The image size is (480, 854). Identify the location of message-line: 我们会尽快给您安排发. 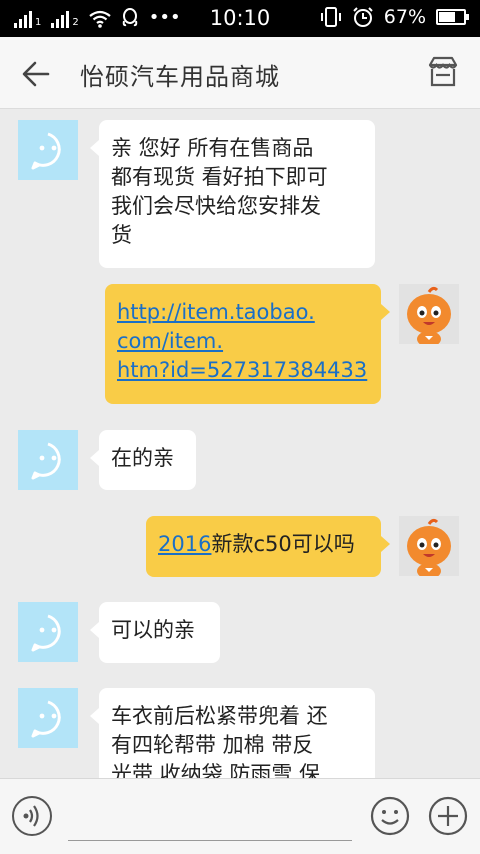
(216, 206).